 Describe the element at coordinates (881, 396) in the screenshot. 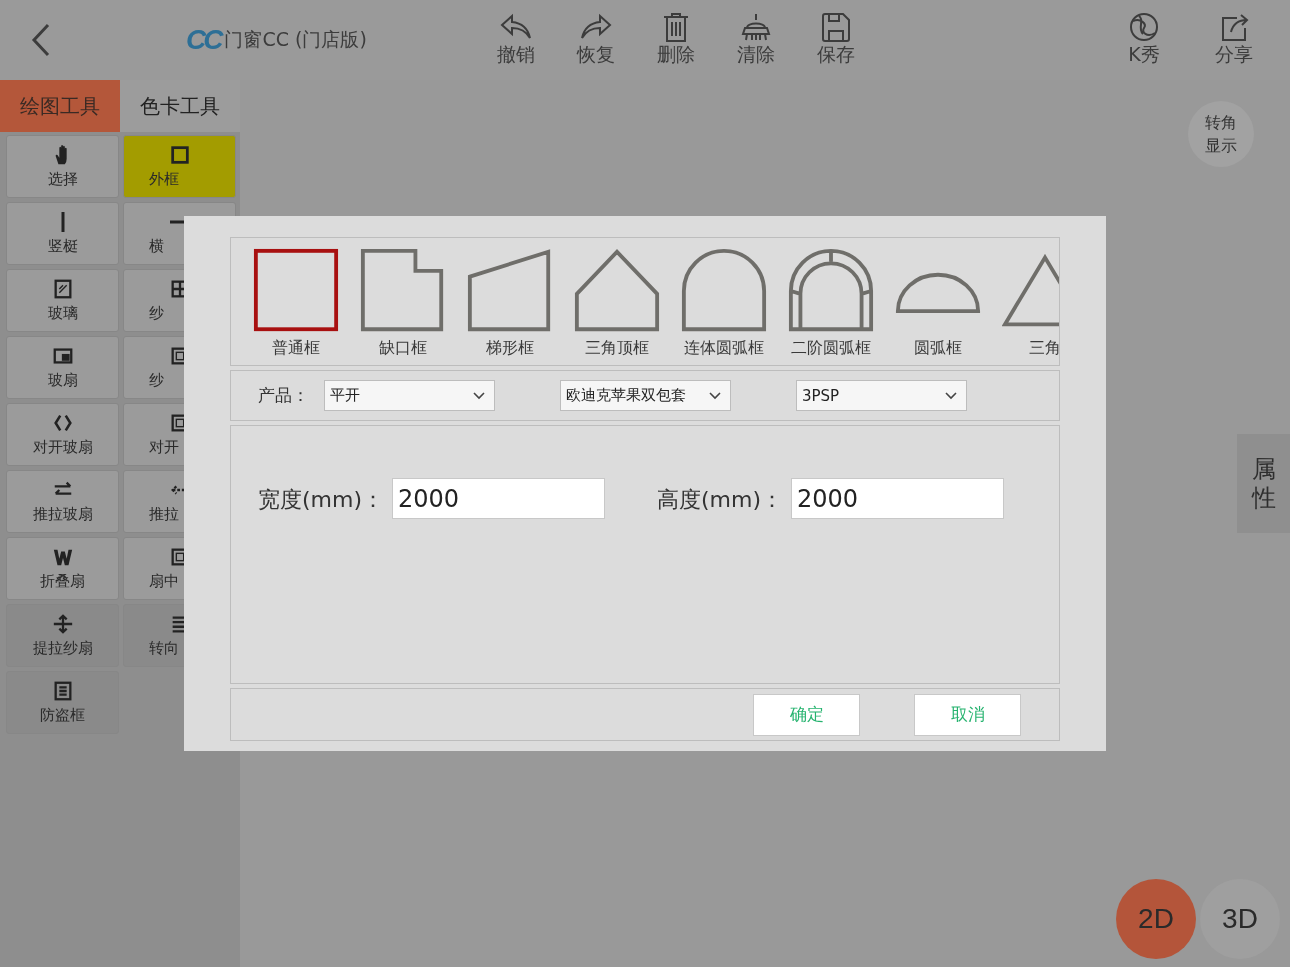

I see `dropdown: 3PSP` at that location.